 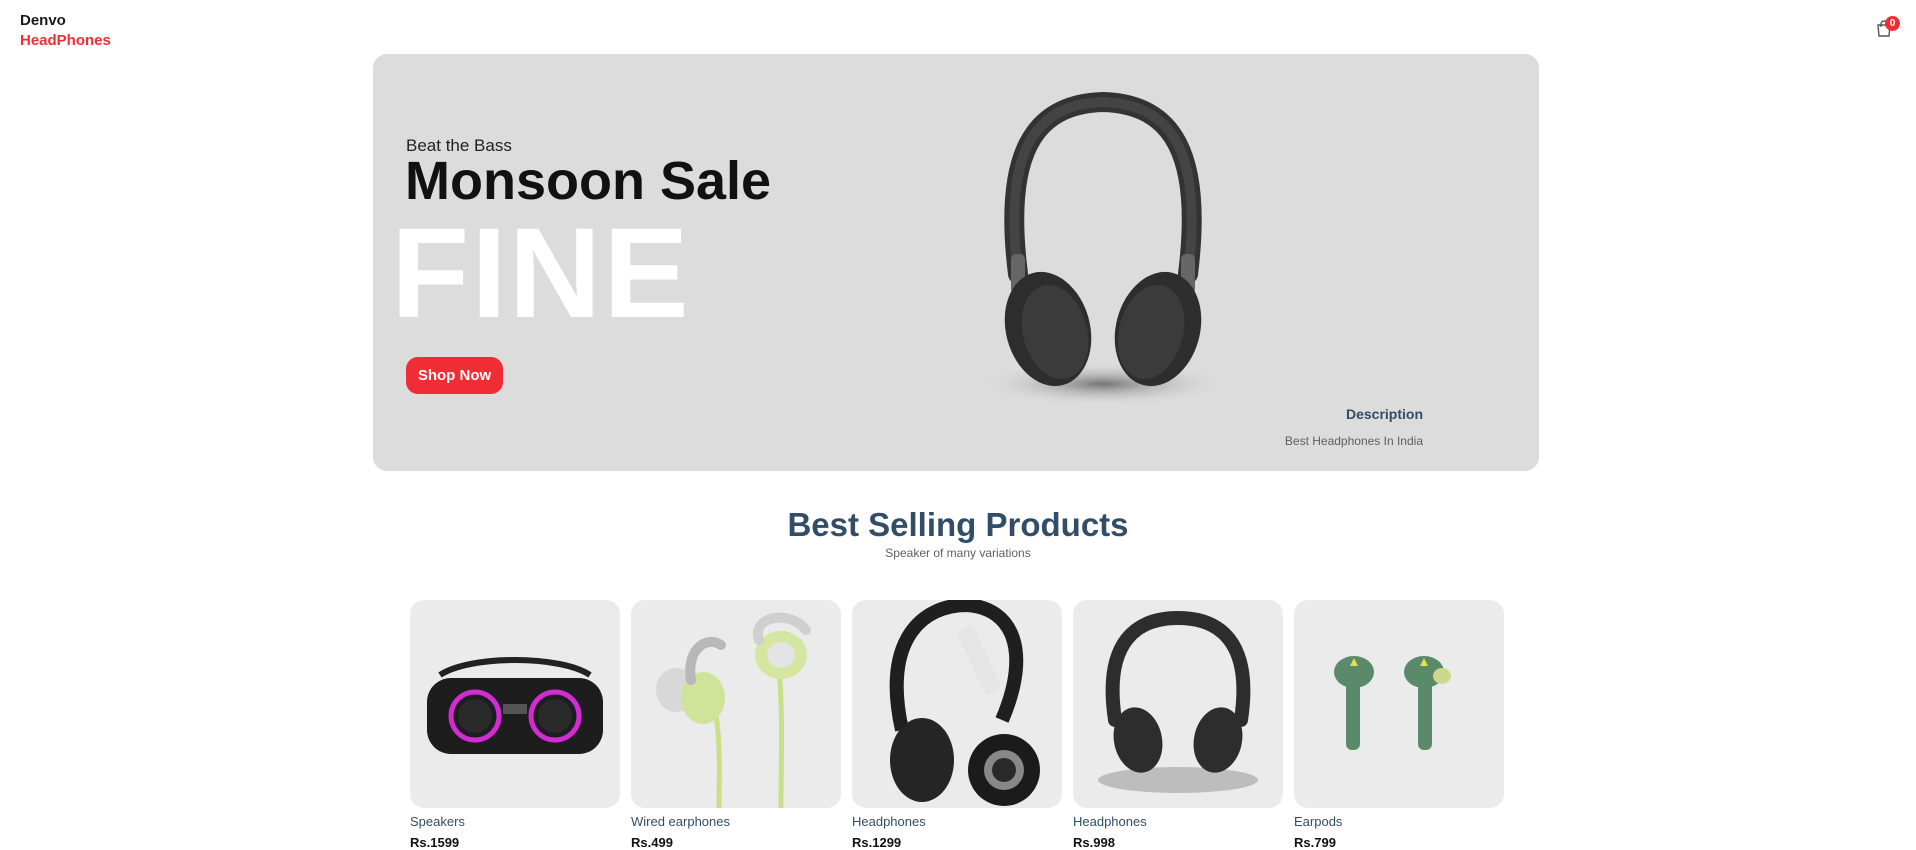 I want to click on product-name: Earpods, so click(x=1399, y=821).